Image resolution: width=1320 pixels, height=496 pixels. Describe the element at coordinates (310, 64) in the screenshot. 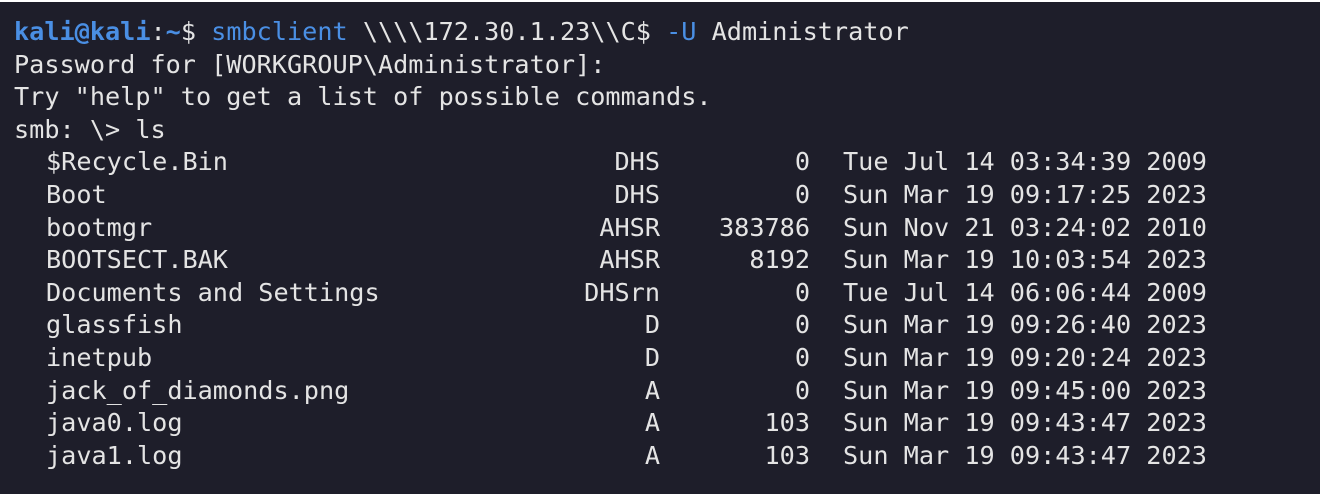

I see `password-prompt-line: Password for [WORKGROUP\Administrator]:` at that location.